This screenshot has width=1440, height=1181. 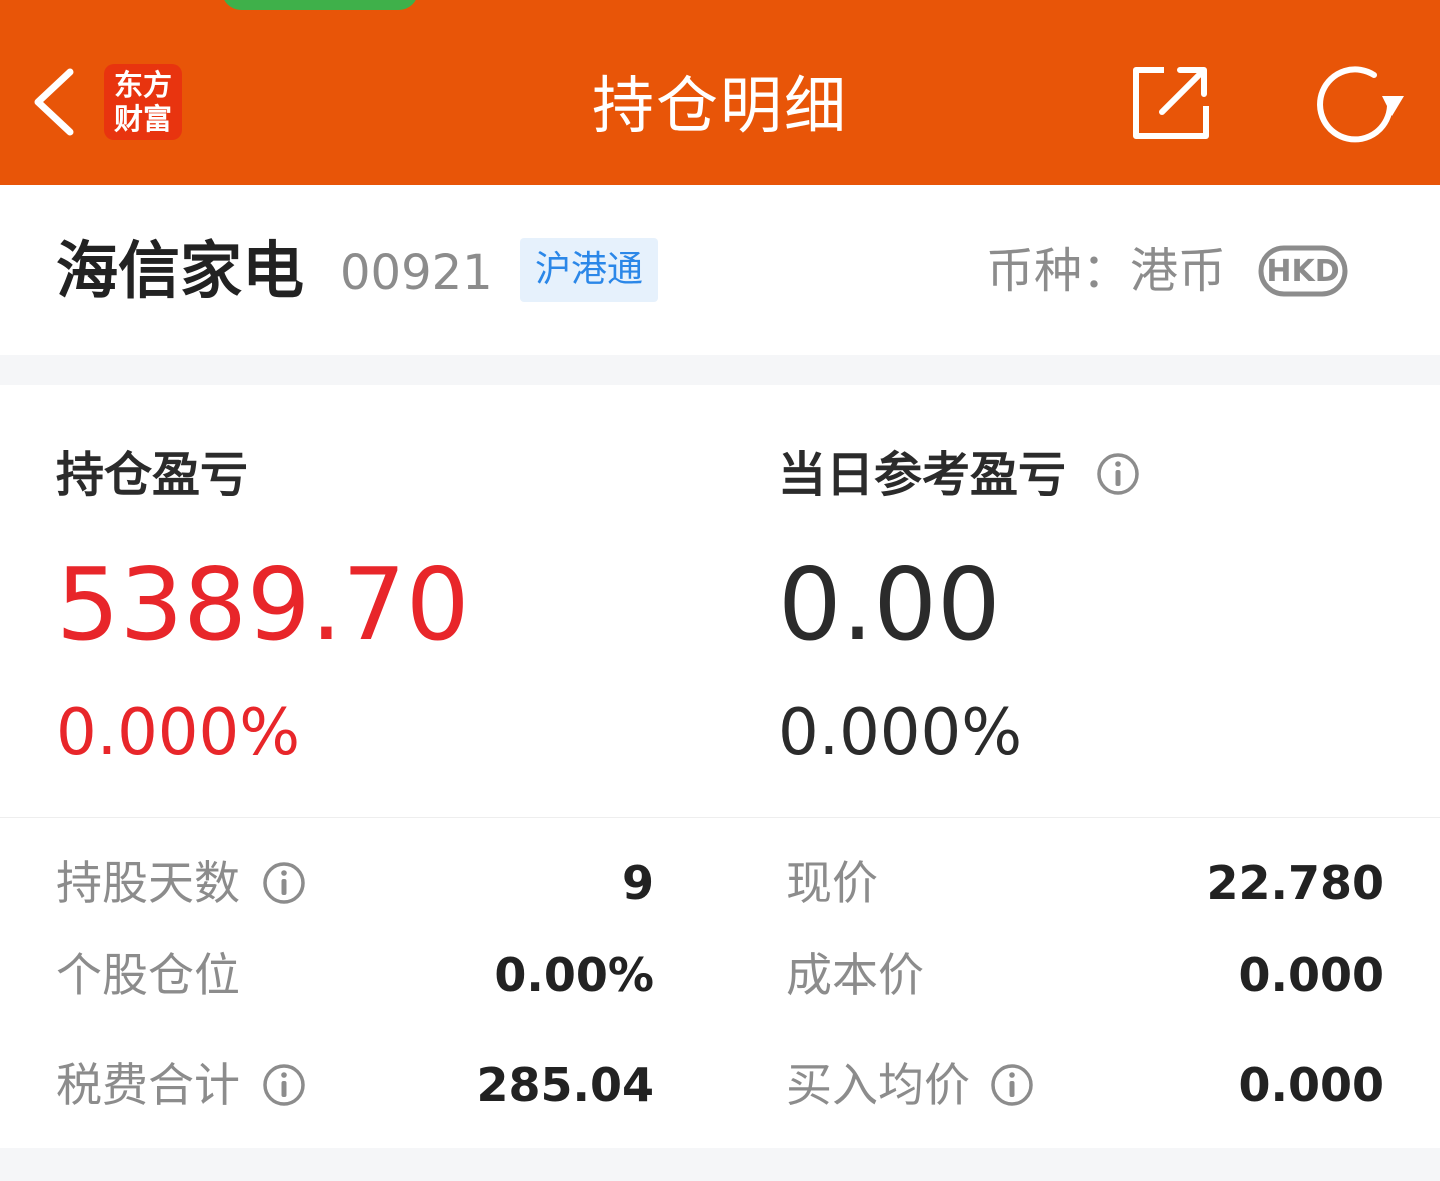 I want to click on holding-pl-label: 持仓盈亏, so click(x=152, y=475).